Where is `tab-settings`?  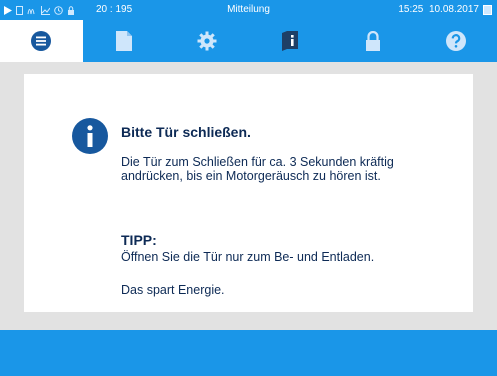 tab-settings is located at coordinates (207, 41).